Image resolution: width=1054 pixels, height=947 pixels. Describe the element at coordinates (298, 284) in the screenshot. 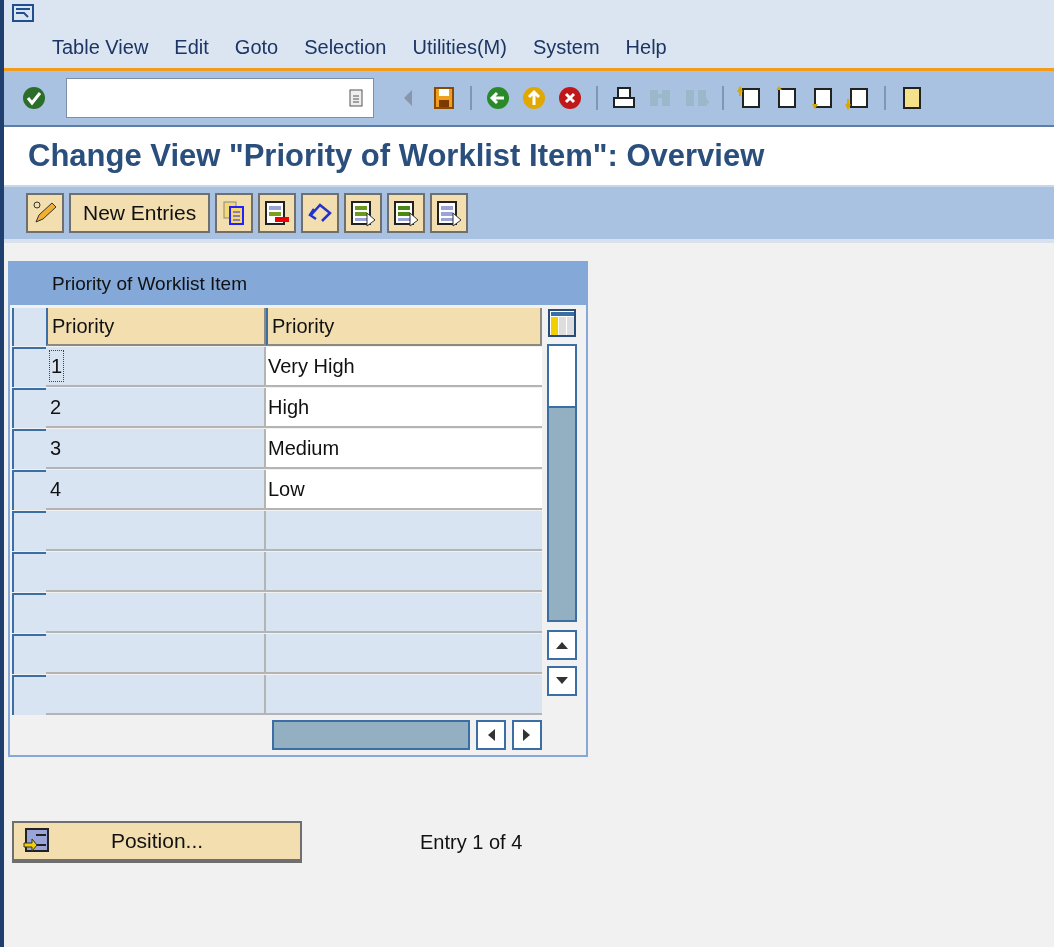

I see `table-title: Priority of Worklist Item` at that location.